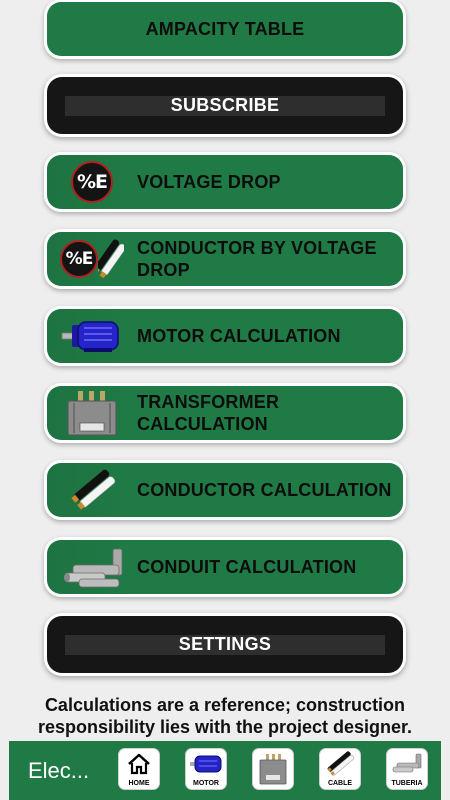  I want to click on settings-inner: SETTINGS, so click(225, 644).